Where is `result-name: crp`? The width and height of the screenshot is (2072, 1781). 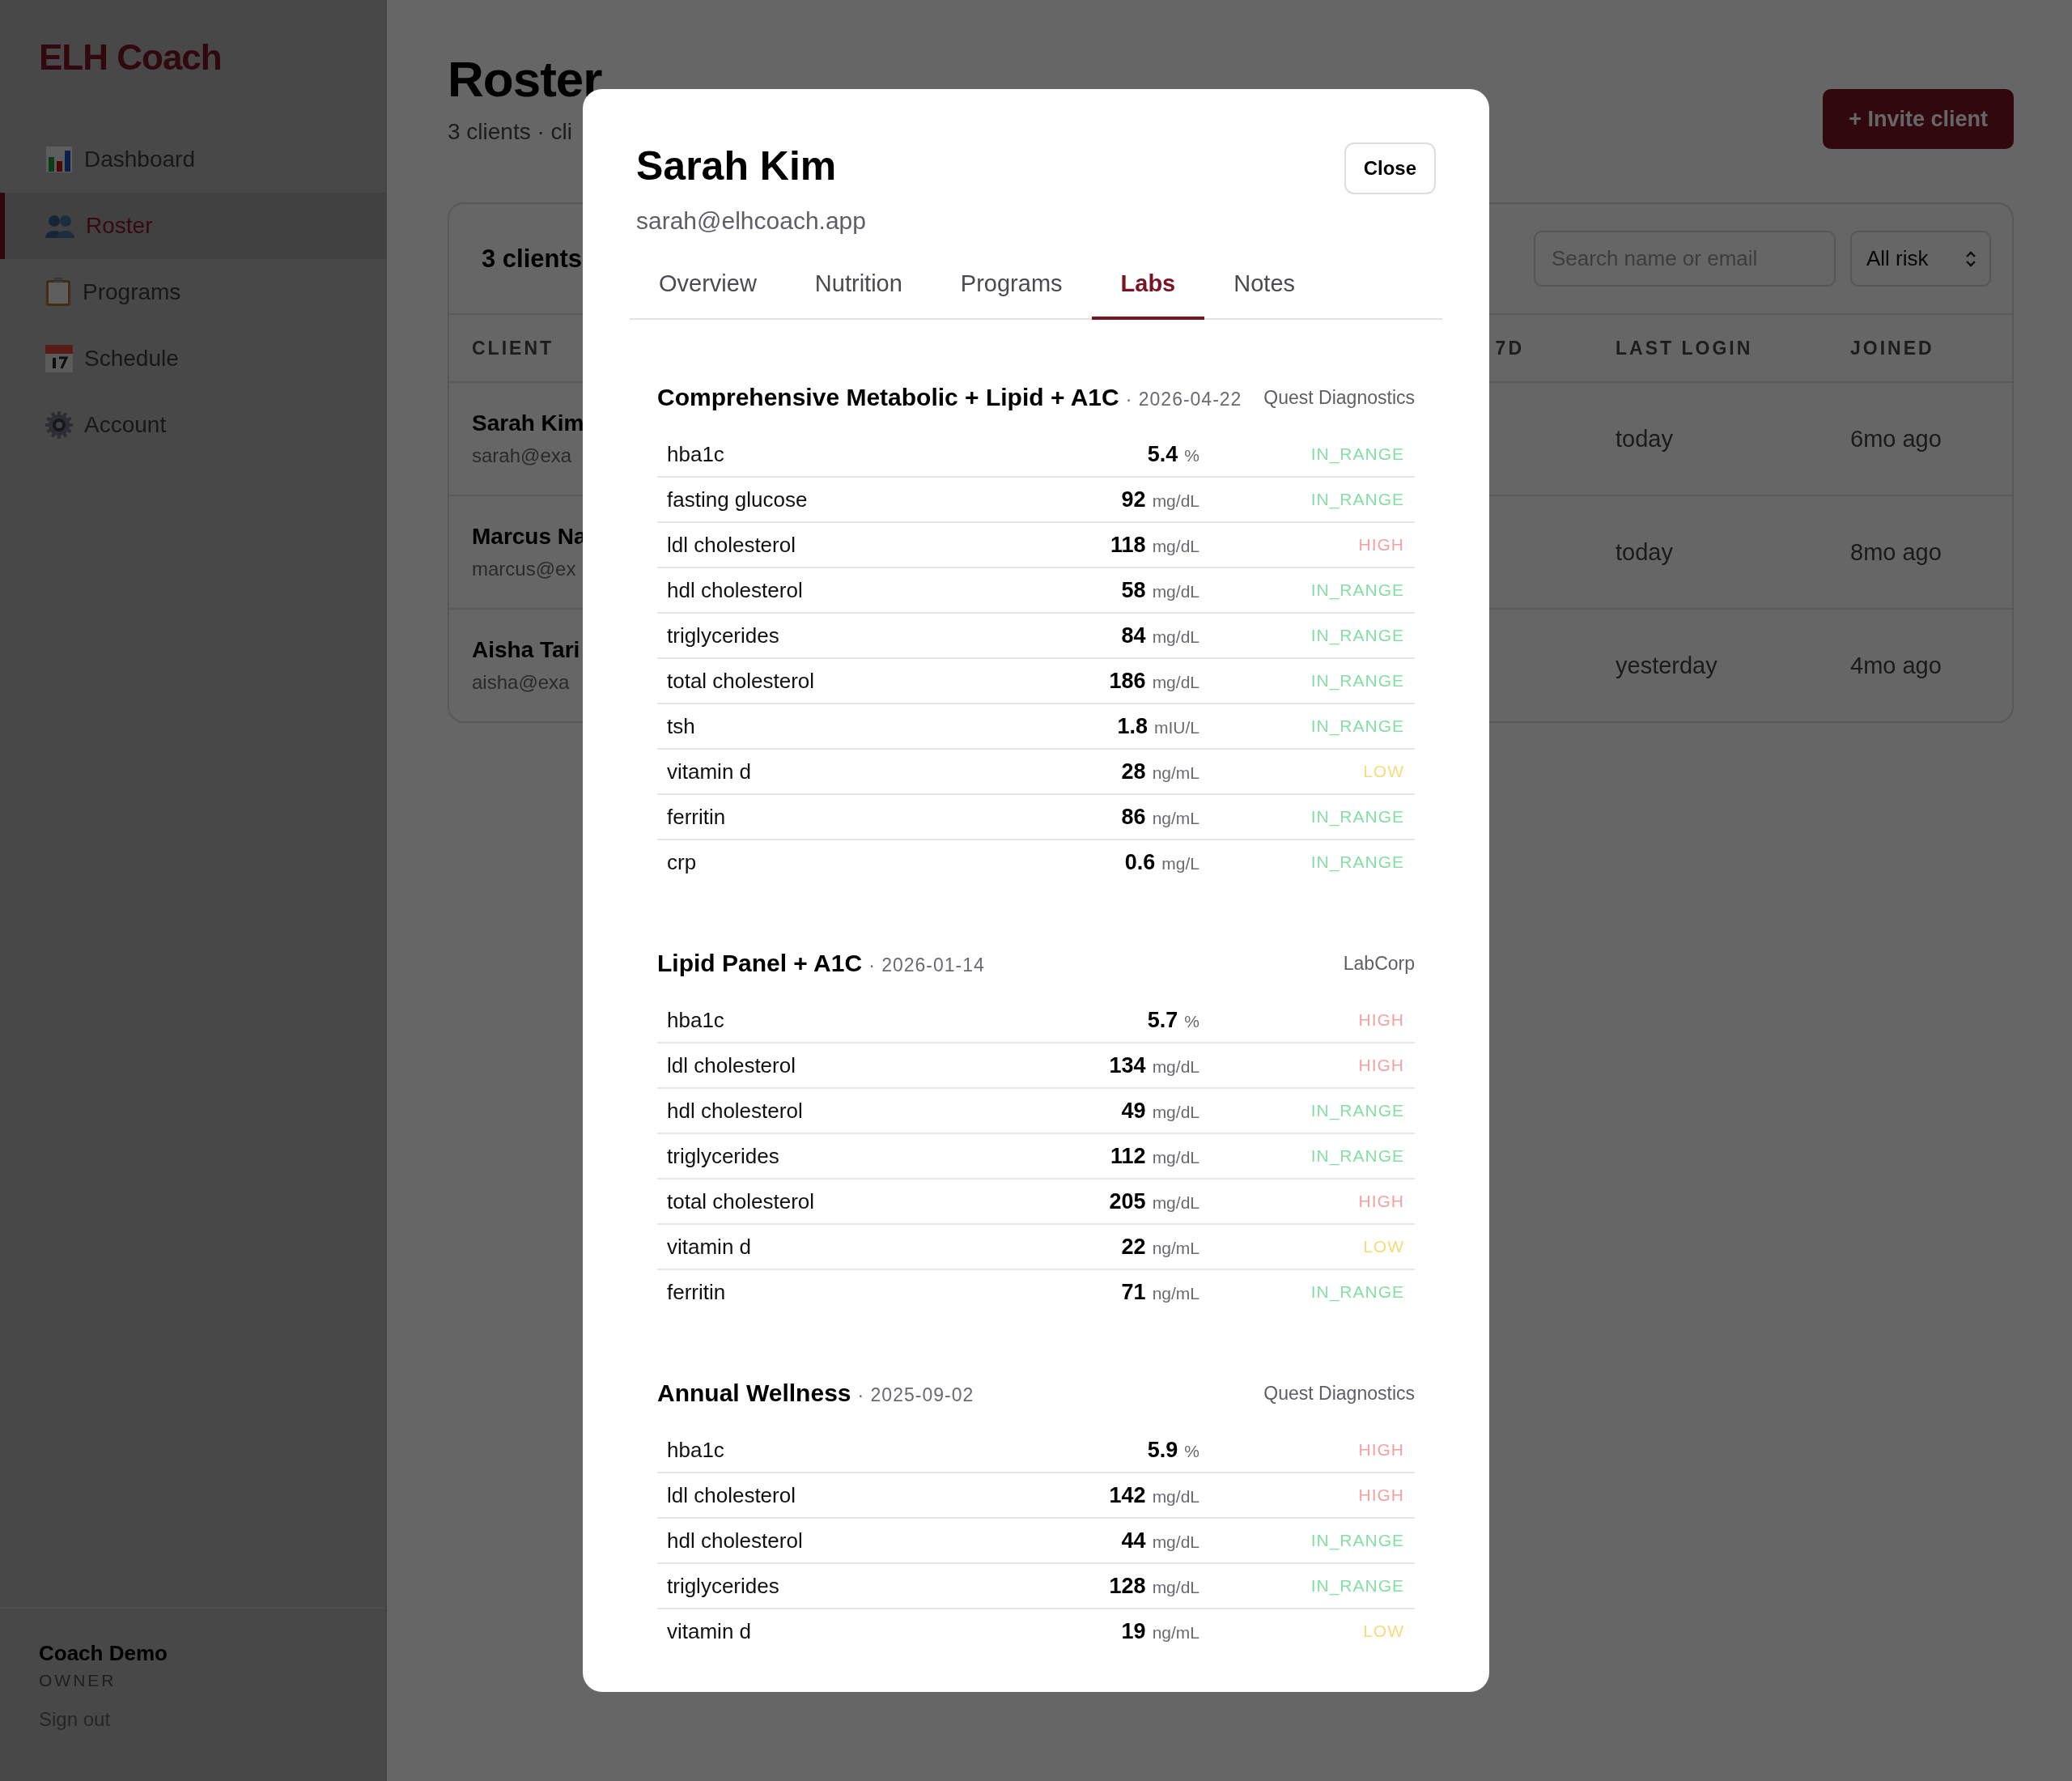 result-name: crp is located at coordinates (682, 862).